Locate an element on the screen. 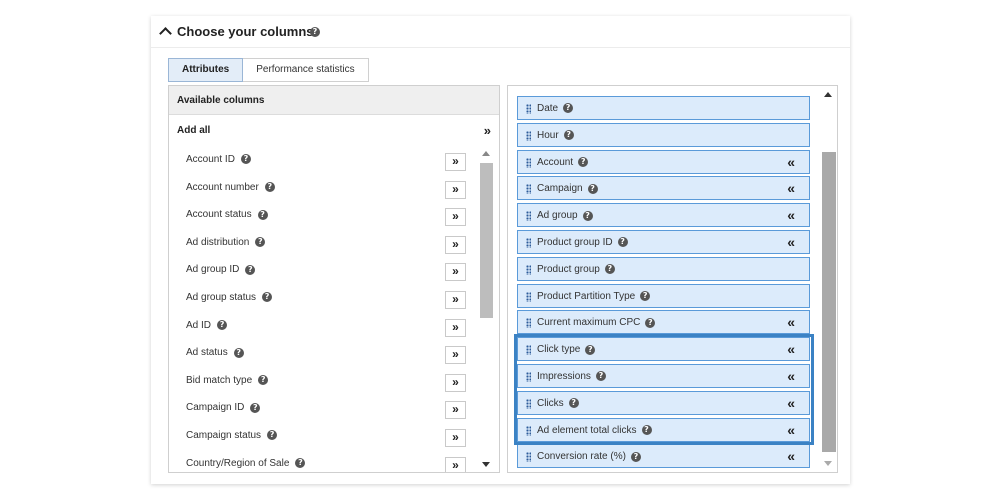 This screenshot has width=1000, height=500. available-column-item: Ad ID? » is located at coordinates (324, 327).